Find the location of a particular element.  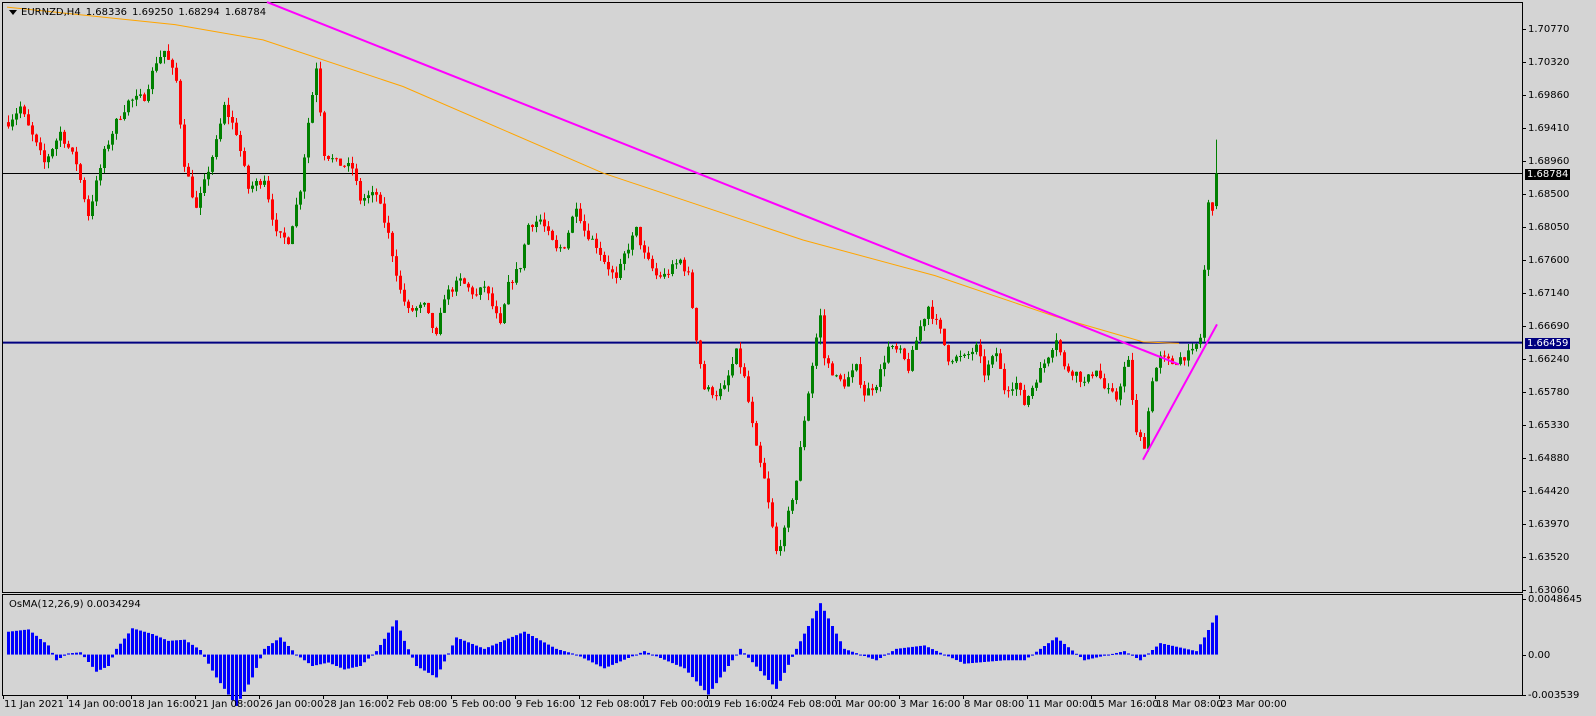

price-axis-label: 1.69860 is located at coordinates (1549, 96).